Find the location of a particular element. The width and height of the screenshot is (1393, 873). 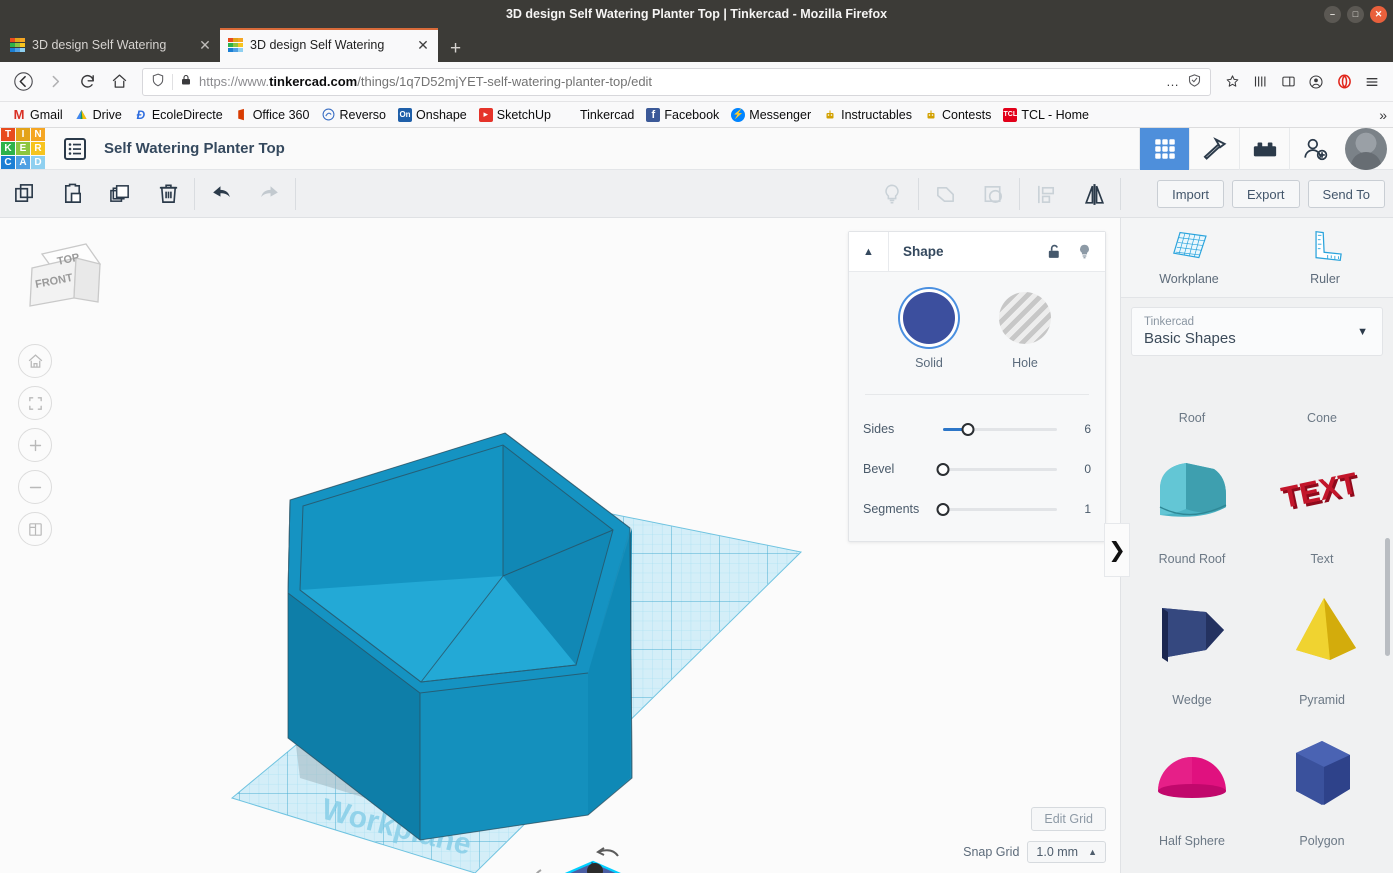

text-thumb: TEXT TEXT is located at coordinates (1322, 490).